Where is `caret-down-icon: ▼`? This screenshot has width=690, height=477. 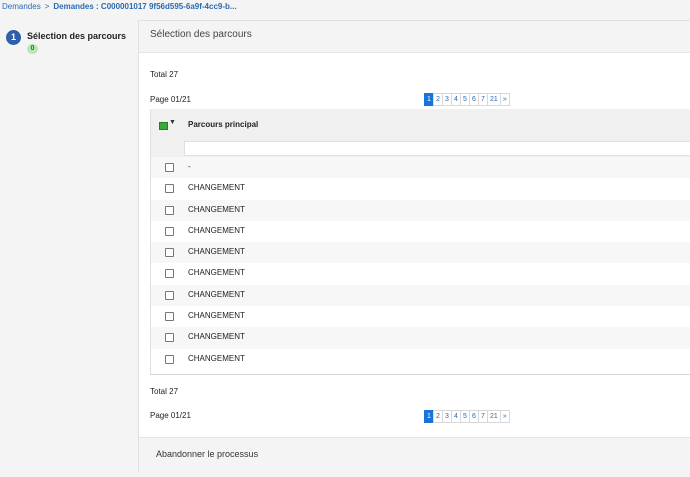
caret-down-icon: ▼ is located at coordinates (172, 122).